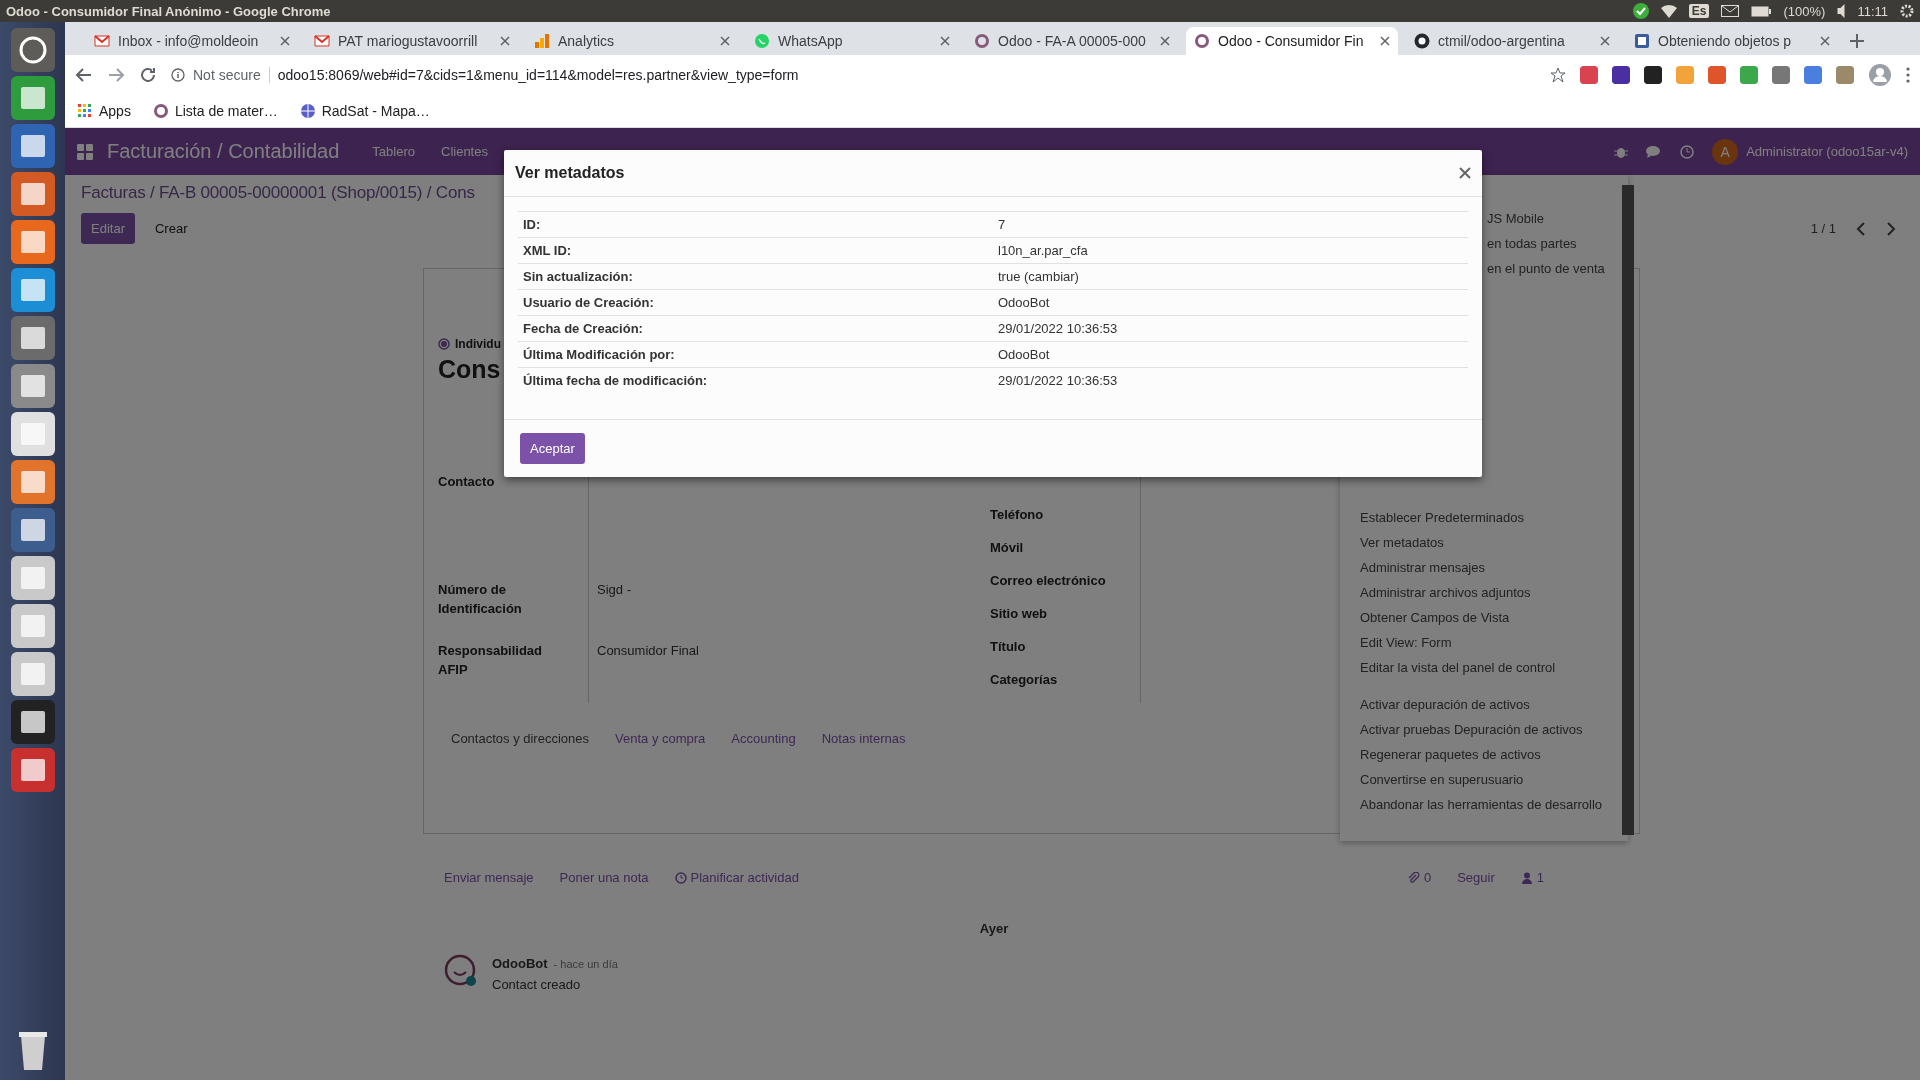 The image size is (1920, 1080). Describe the element at coordinates (1458, 667) in the screenshot. I see `menu-item: Editar la vista del panel de control` at that location.